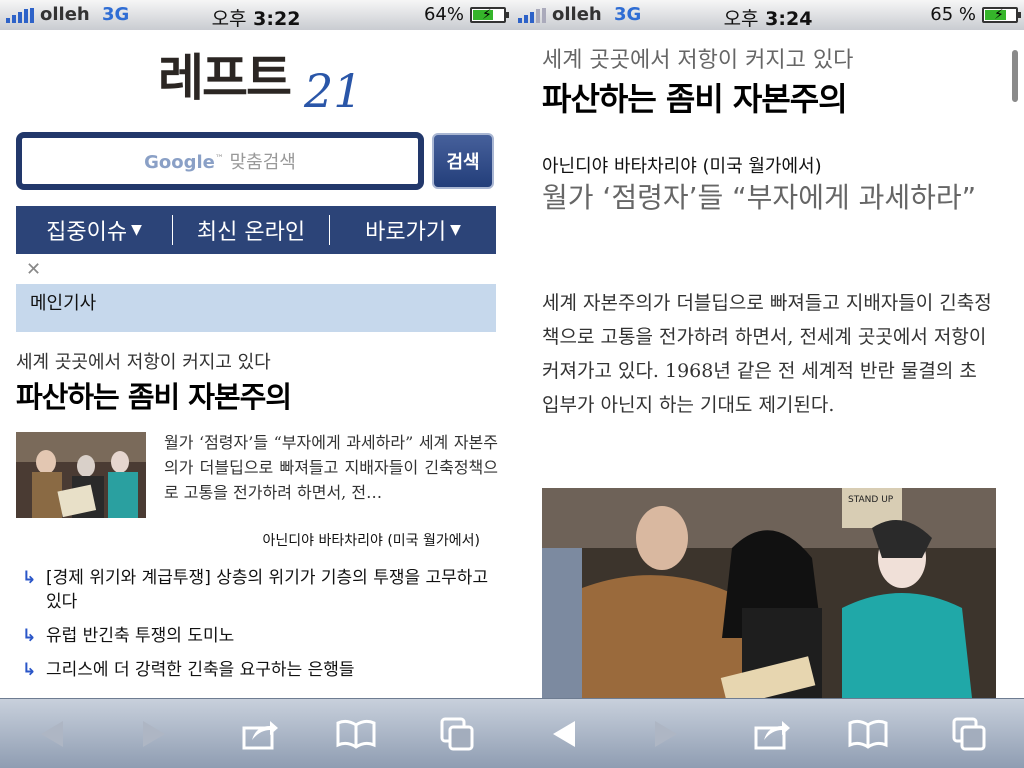  I want to click on related-link: 그리스에 더 강력한 긴축을 요구하는 은행들, so click(200, 670).